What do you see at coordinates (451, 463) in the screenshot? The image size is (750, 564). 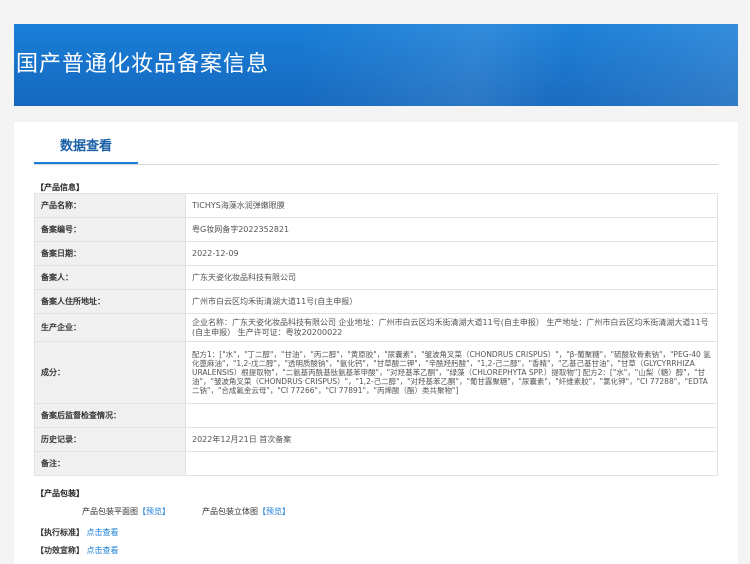 I see `remarks-value` at bounding box center [451, 463].